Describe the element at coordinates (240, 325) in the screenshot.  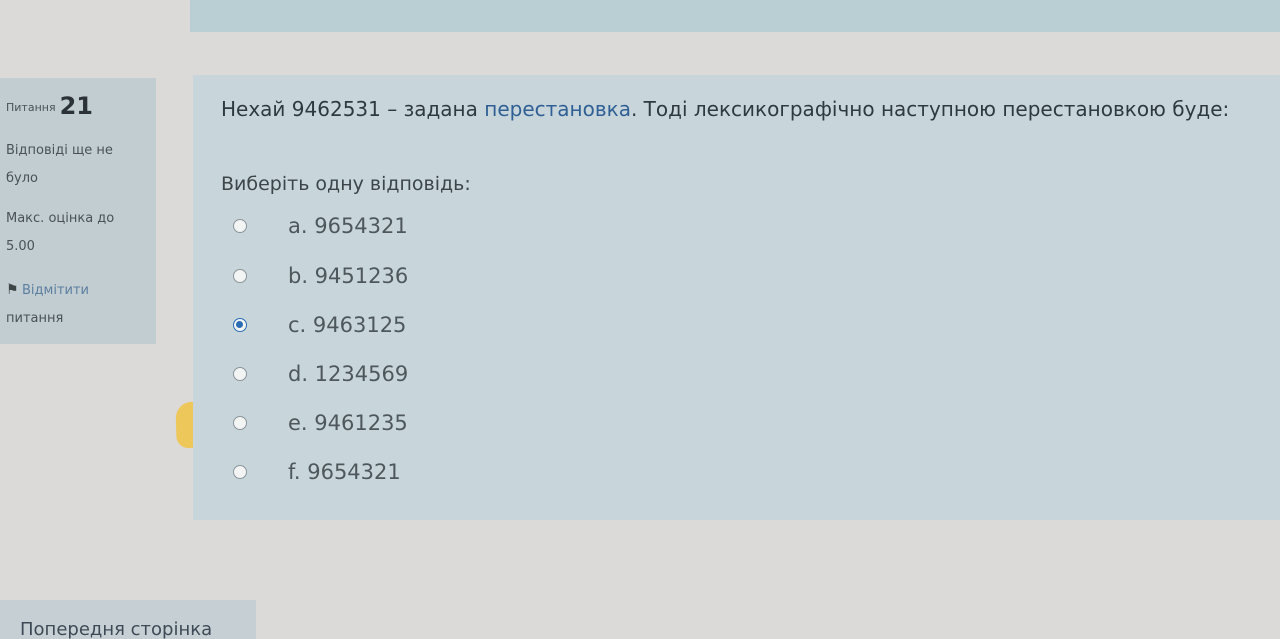
I see `radio-button-selected` at that location.